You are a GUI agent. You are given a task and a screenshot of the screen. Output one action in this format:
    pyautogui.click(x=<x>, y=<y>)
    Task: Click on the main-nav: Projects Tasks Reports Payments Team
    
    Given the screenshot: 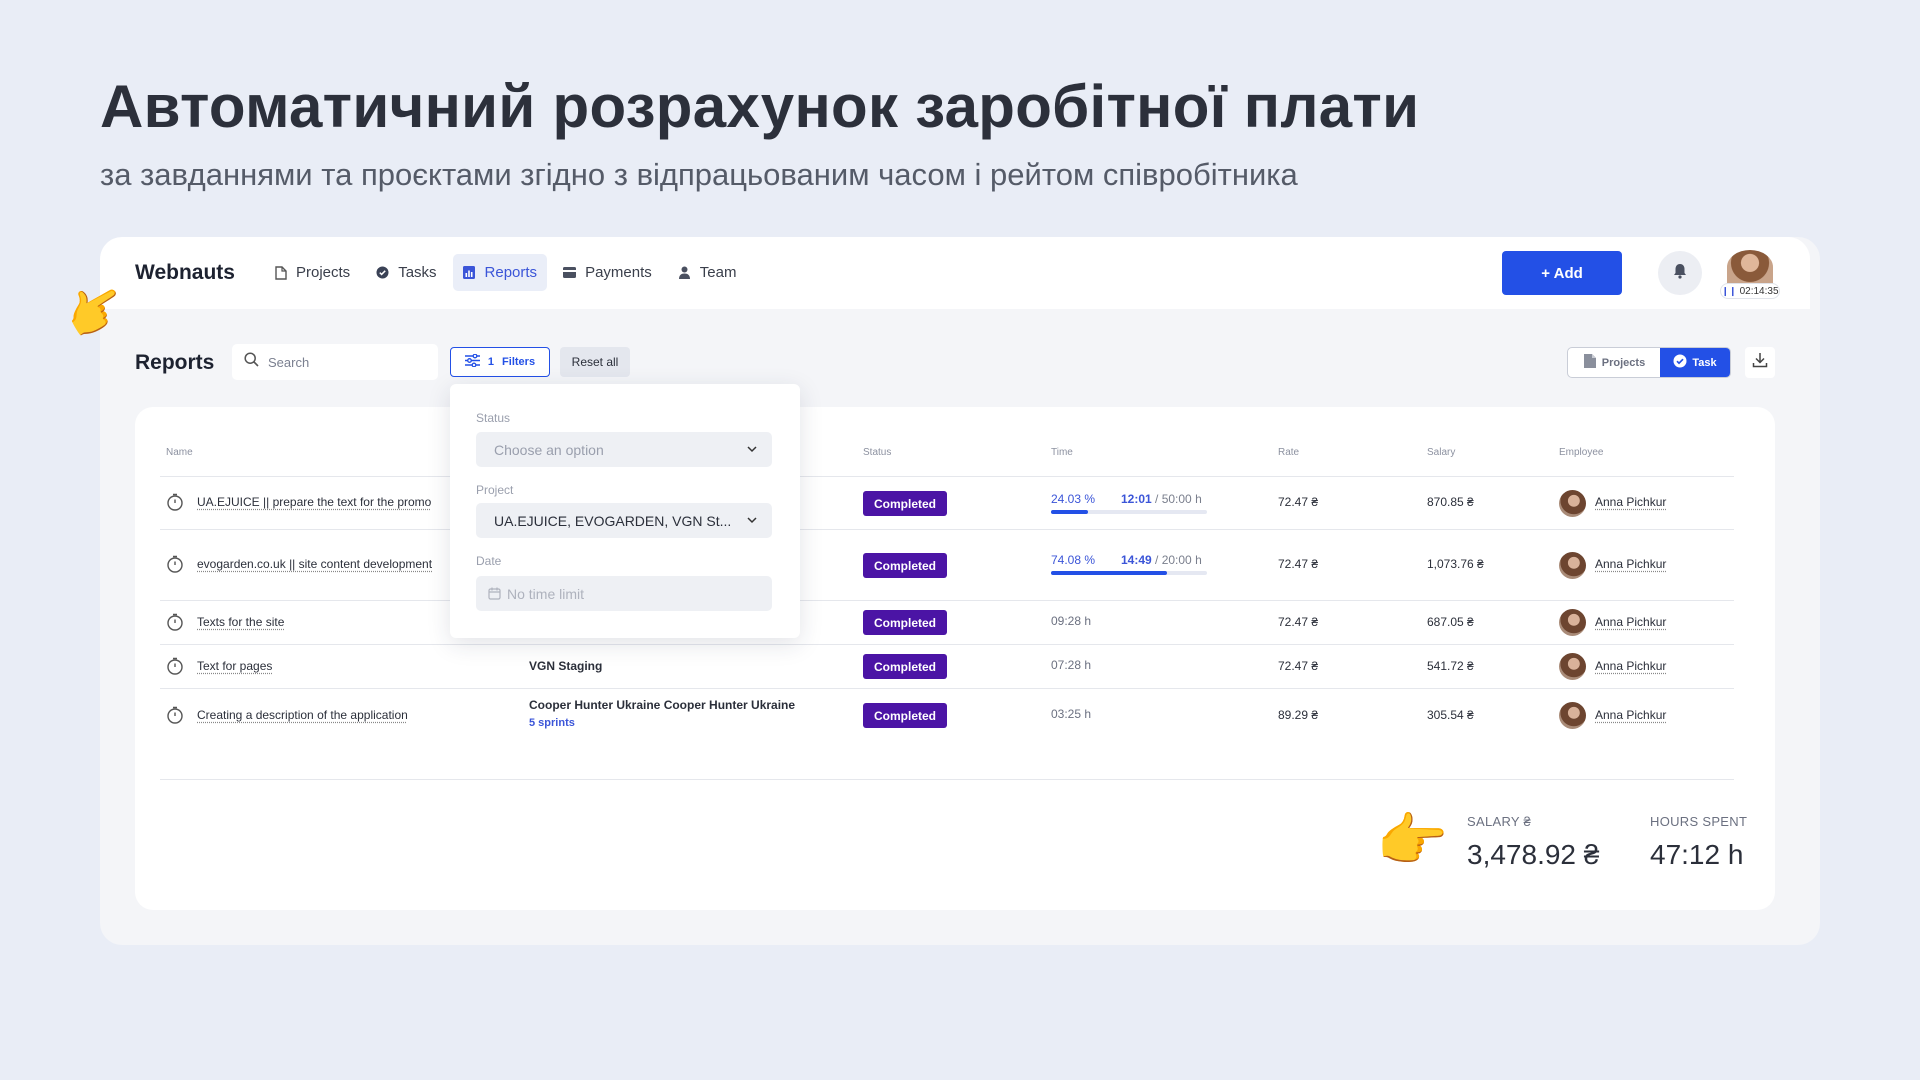 What is the action you would take?
    pyautogui.click(x=505, y=272)
    